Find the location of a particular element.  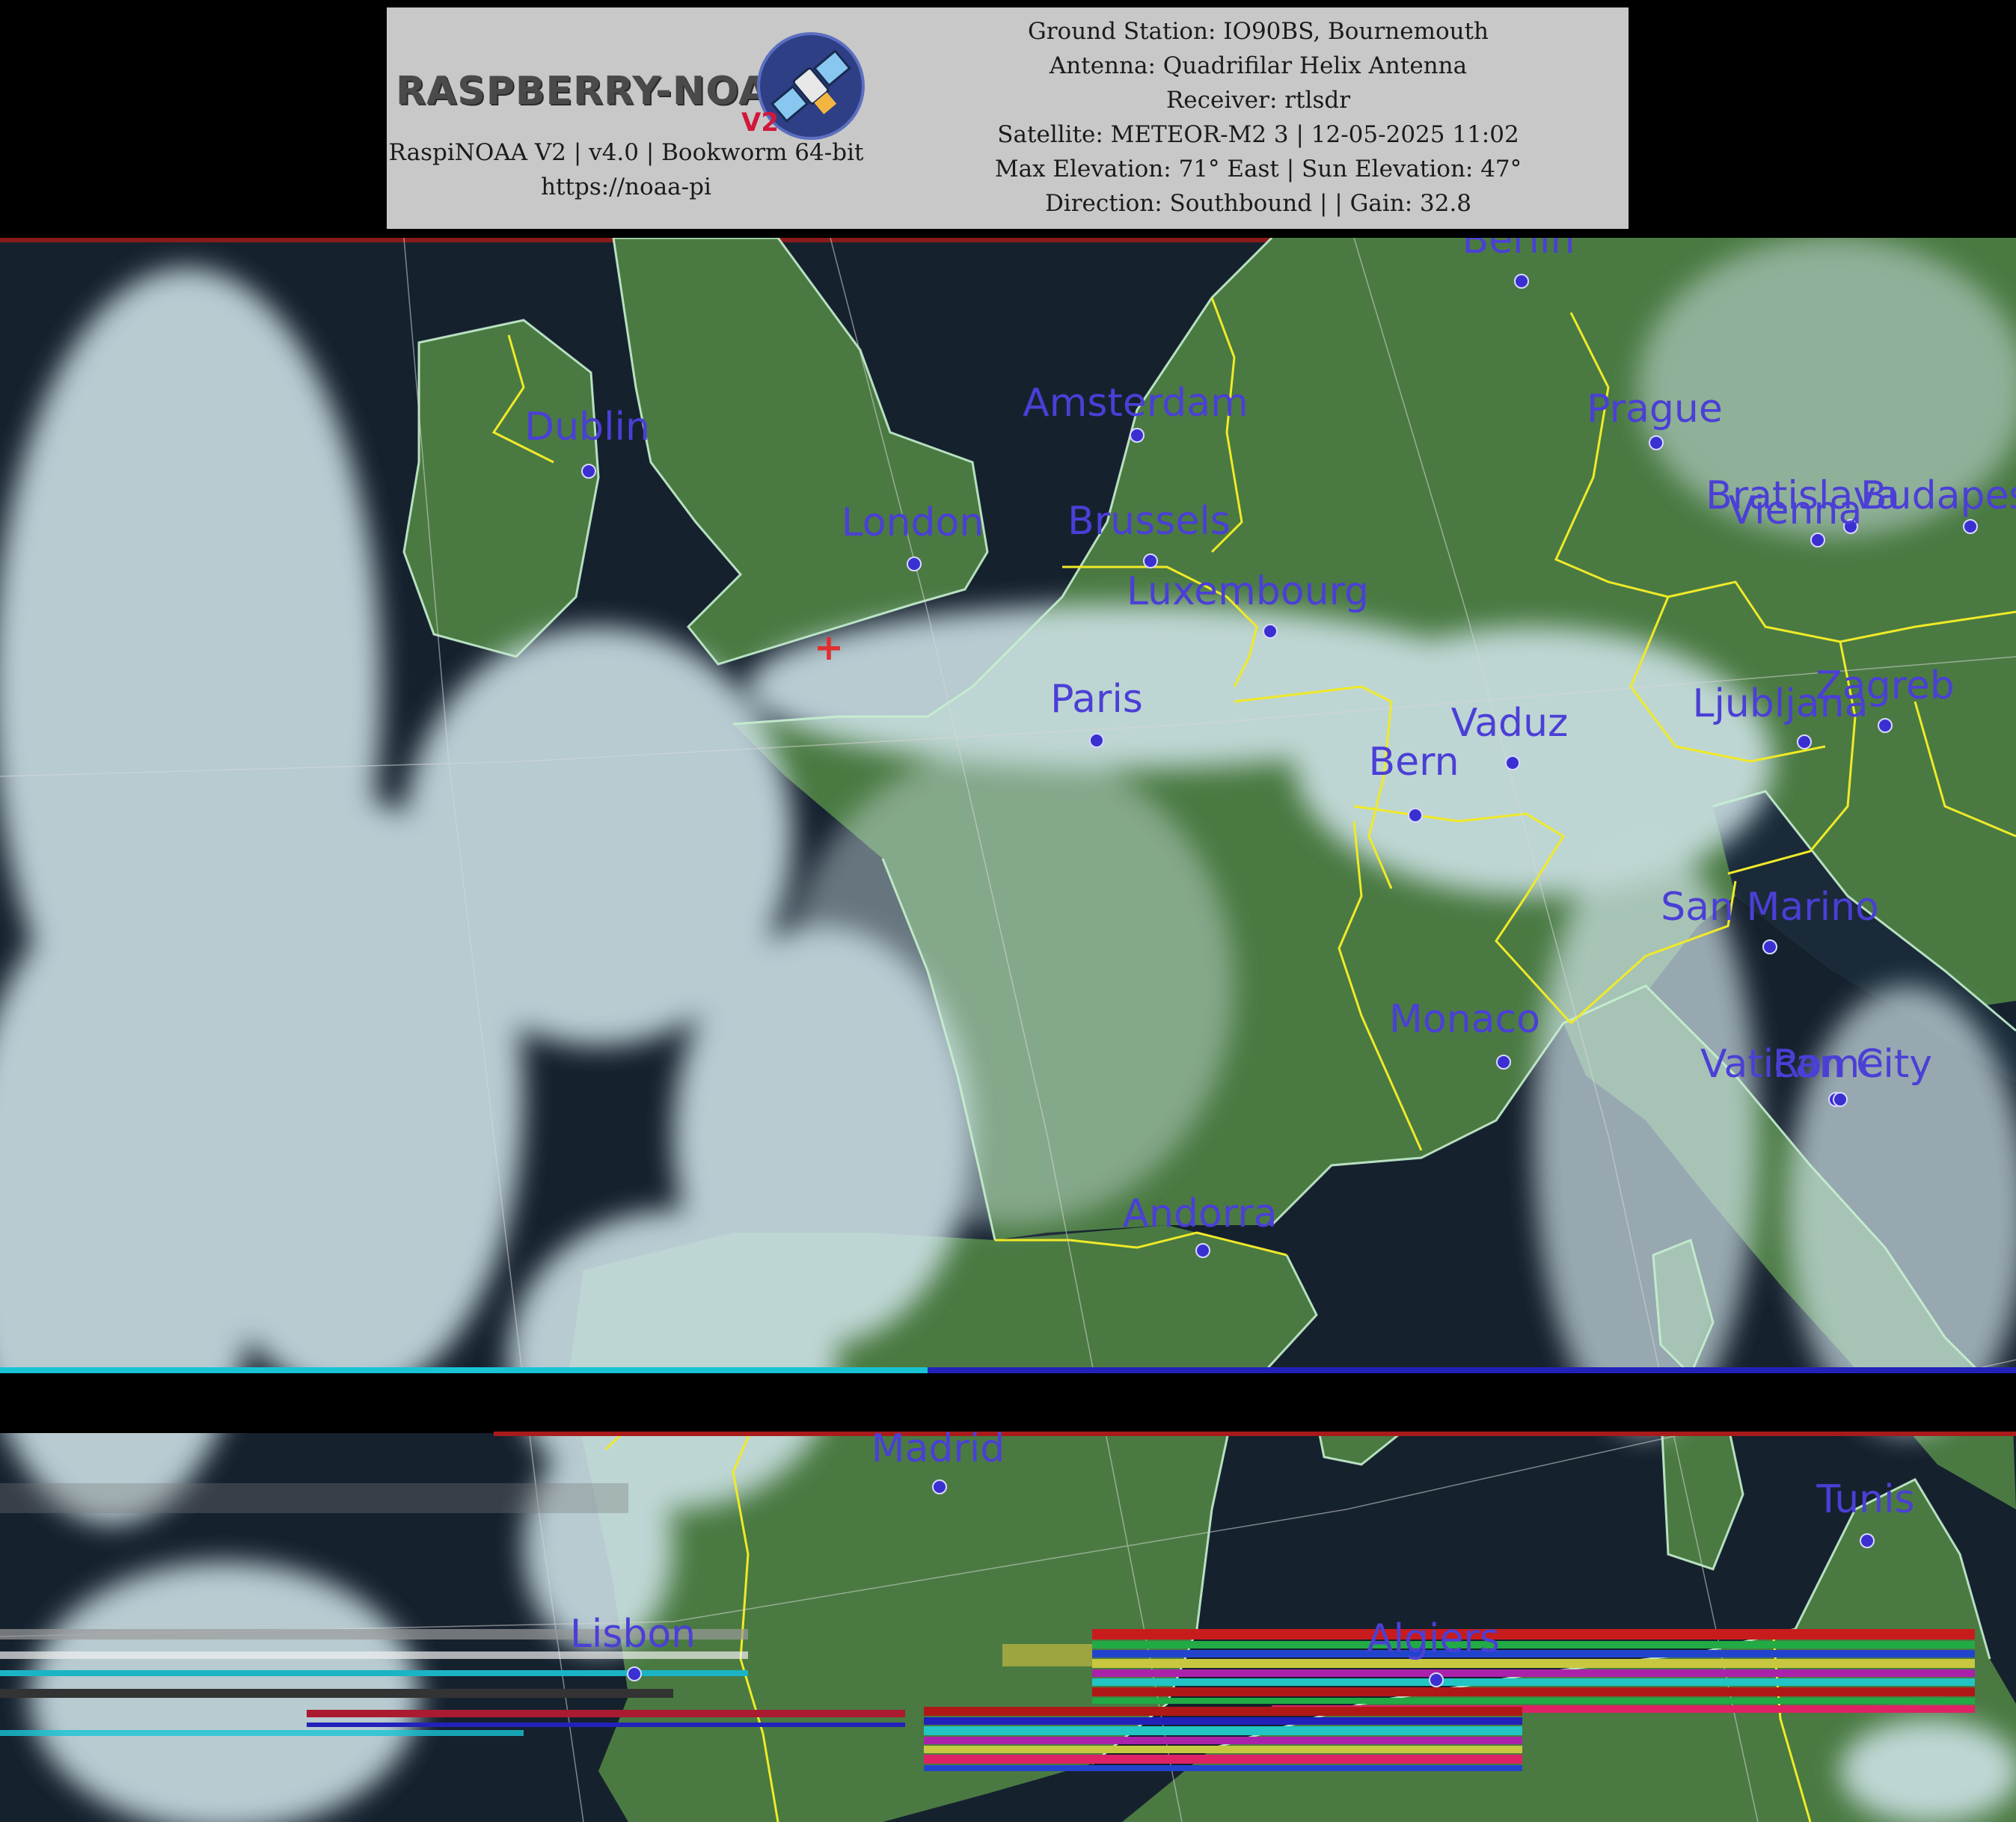

city-marker-san-marino is located at coordinates (1770, 946).